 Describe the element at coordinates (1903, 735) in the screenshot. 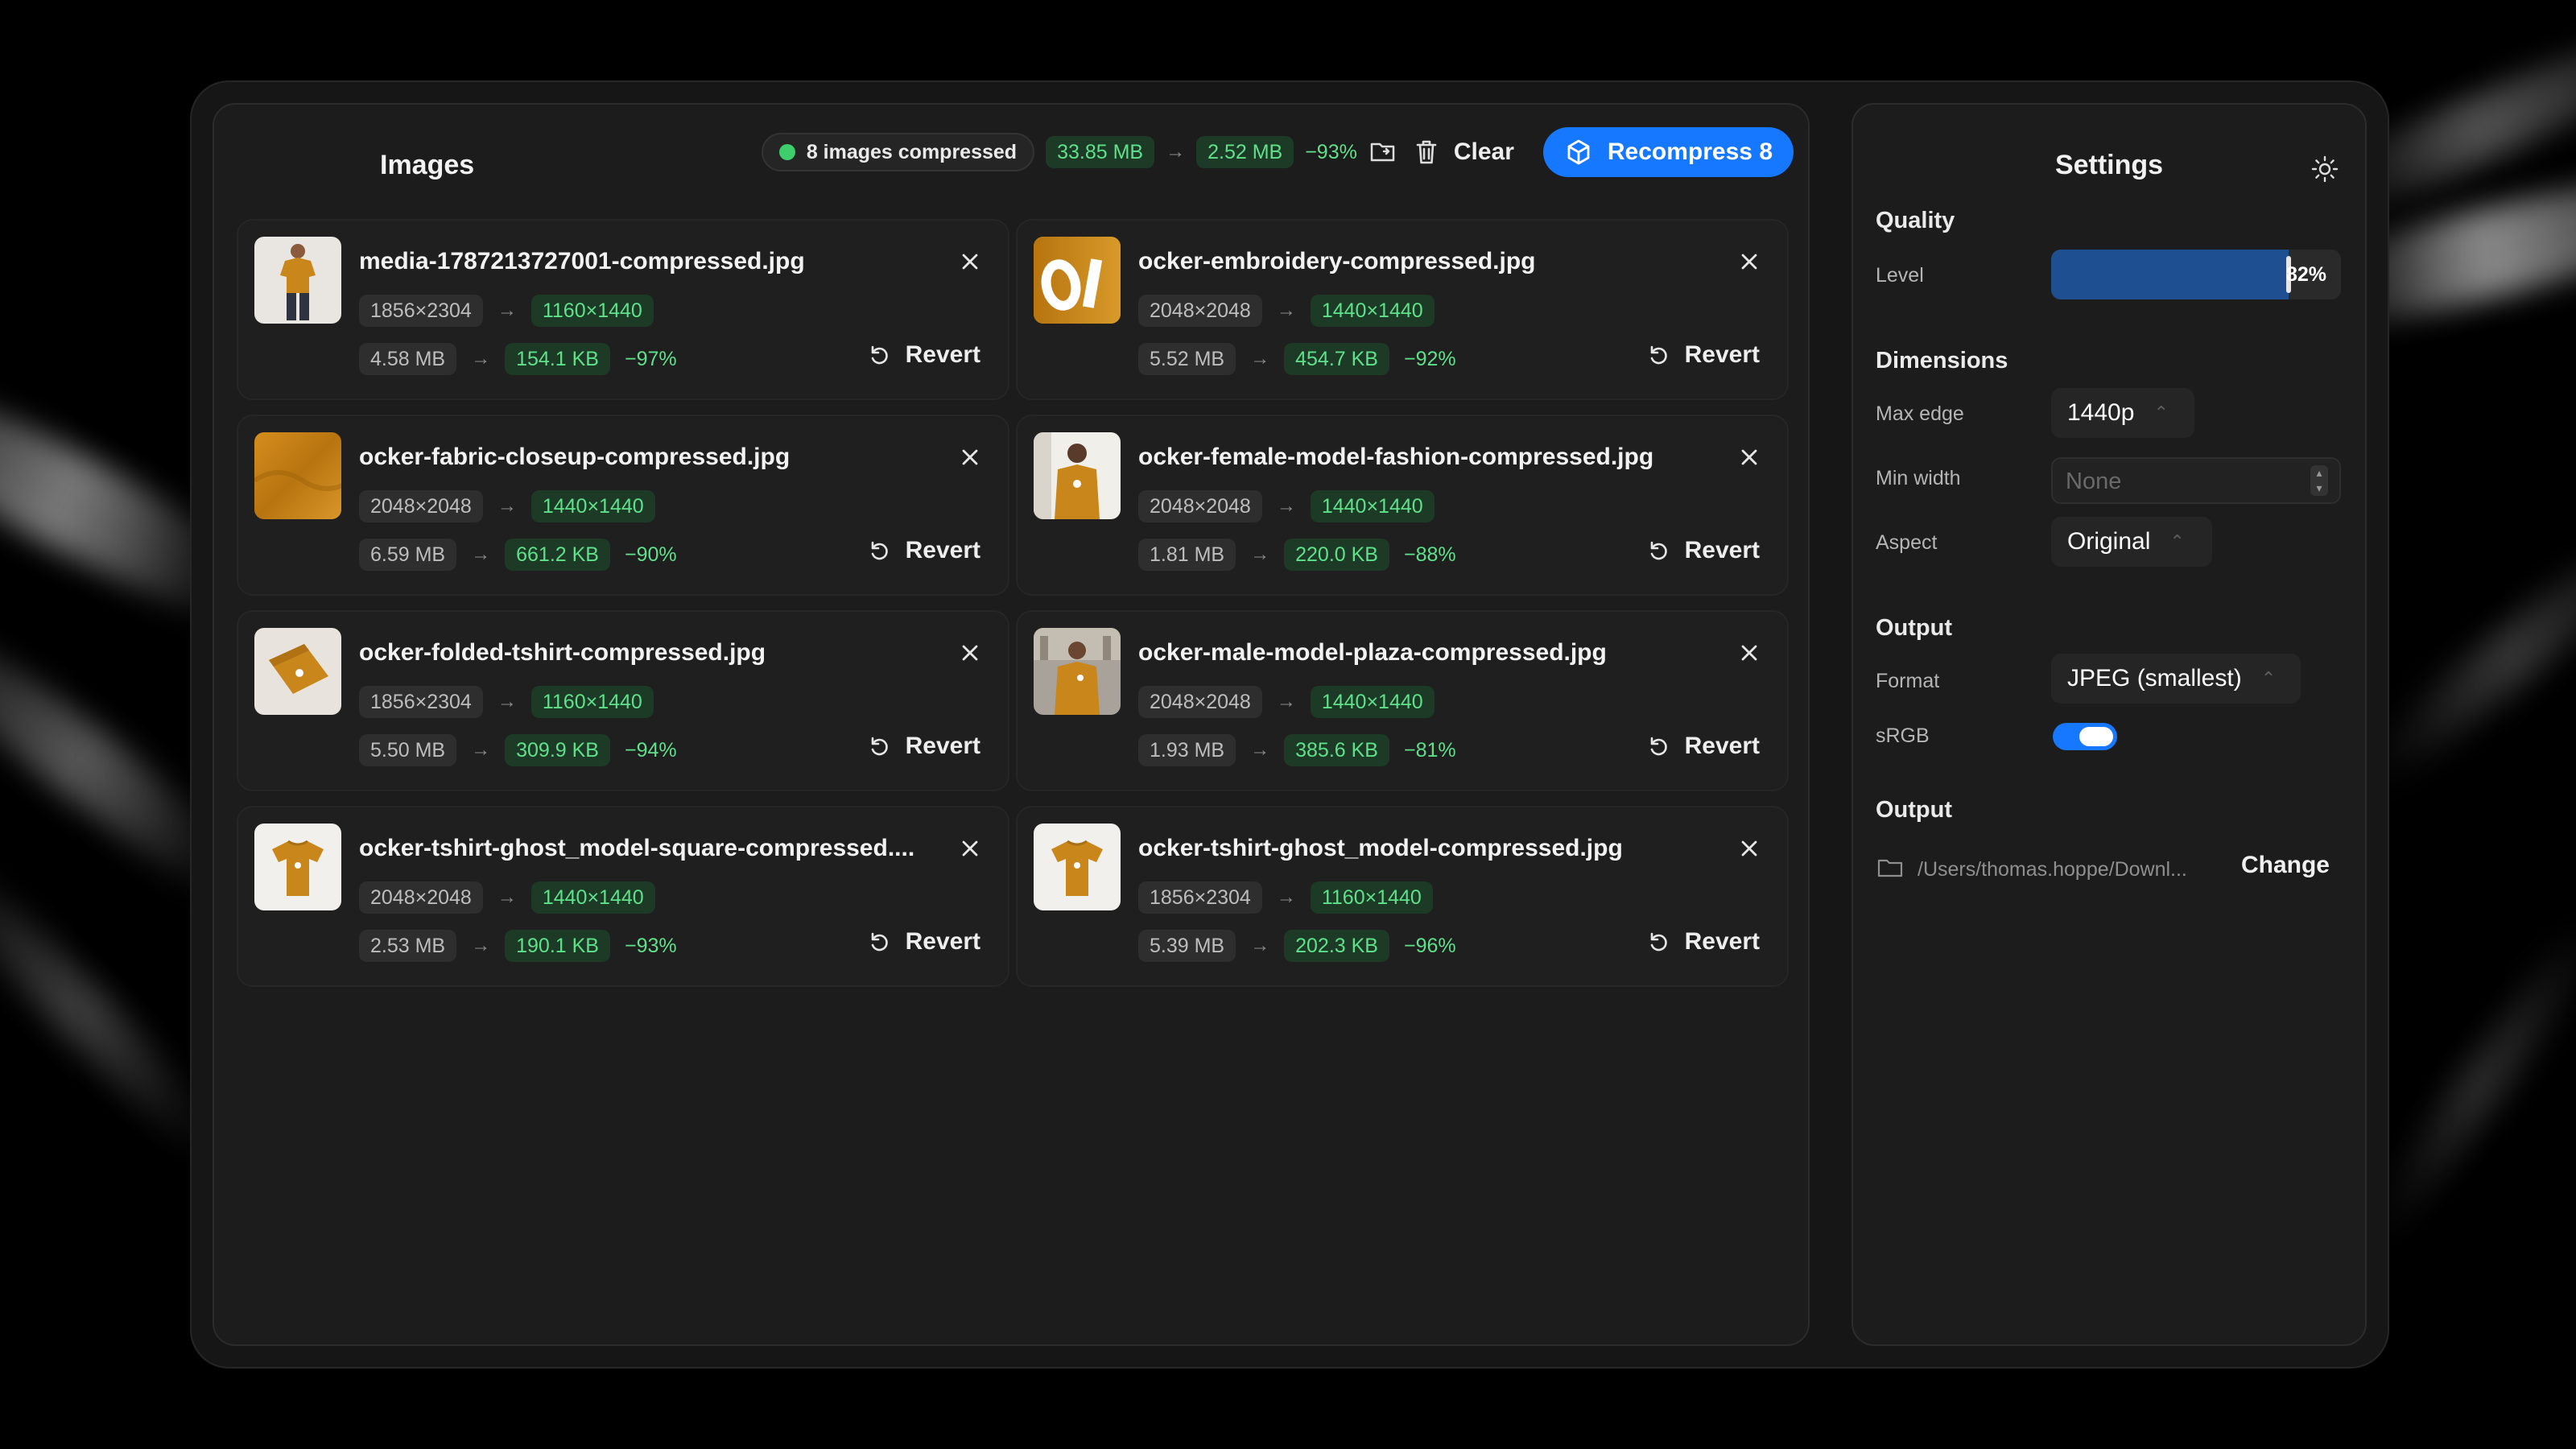

I see `srgb-label: sRGB` at that location.